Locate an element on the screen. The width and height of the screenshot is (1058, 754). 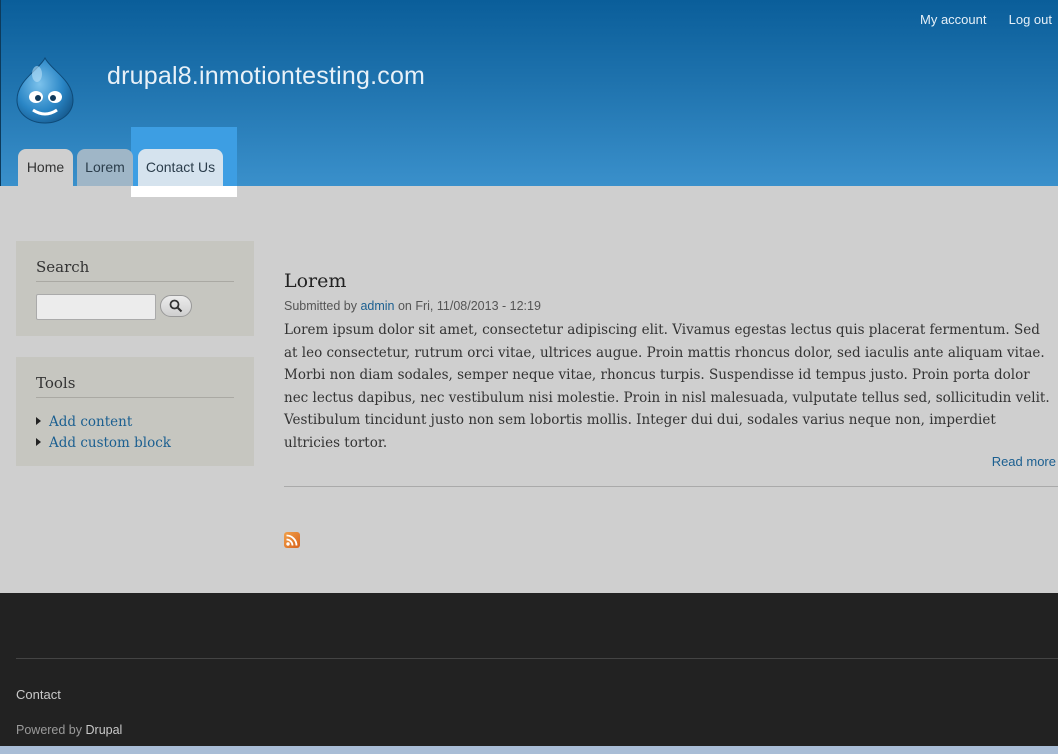
my-account-link: My account is located at coordinates (953, 19).